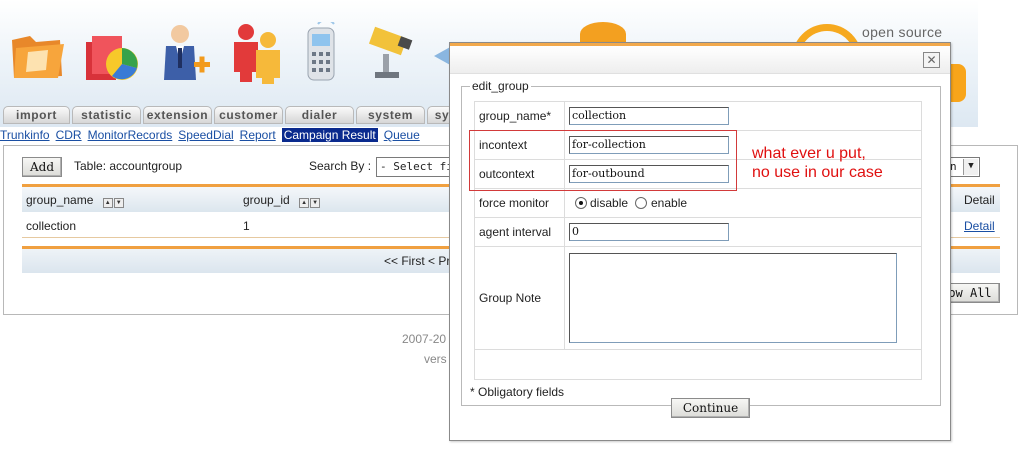  I want to click on add-button: Add, so click(42, 167).